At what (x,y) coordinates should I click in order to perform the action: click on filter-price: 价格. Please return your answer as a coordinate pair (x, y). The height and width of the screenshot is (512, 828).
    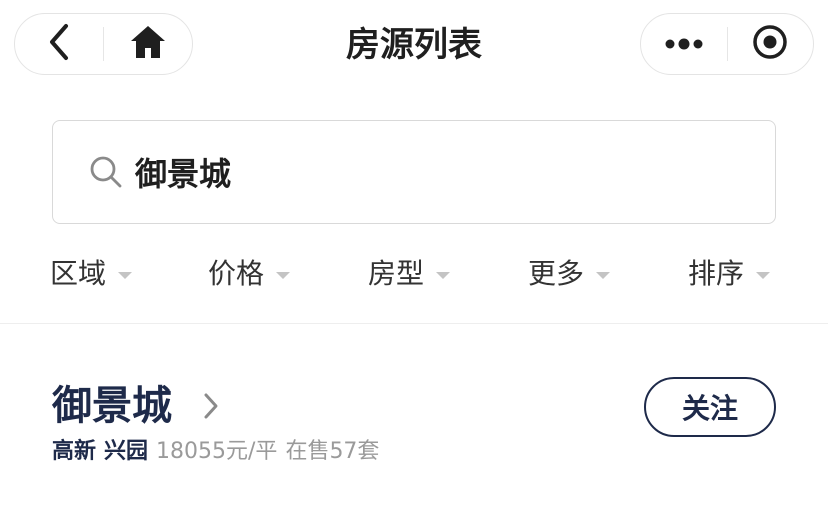
    Looking at the image, I should click on (249, 274).